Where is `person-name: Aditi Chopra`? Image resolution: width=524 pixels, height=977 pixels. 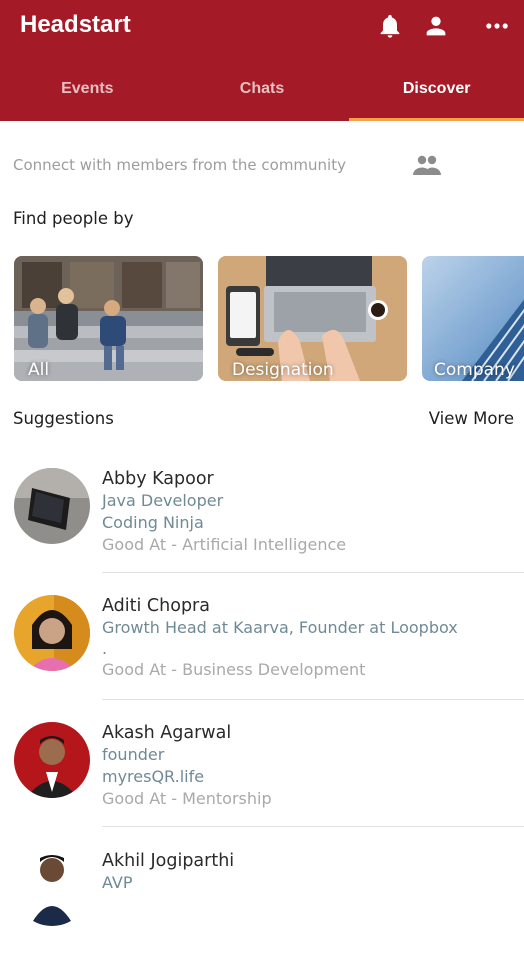 person-name: Aditi Chopra is located at coordinates (156, 606).